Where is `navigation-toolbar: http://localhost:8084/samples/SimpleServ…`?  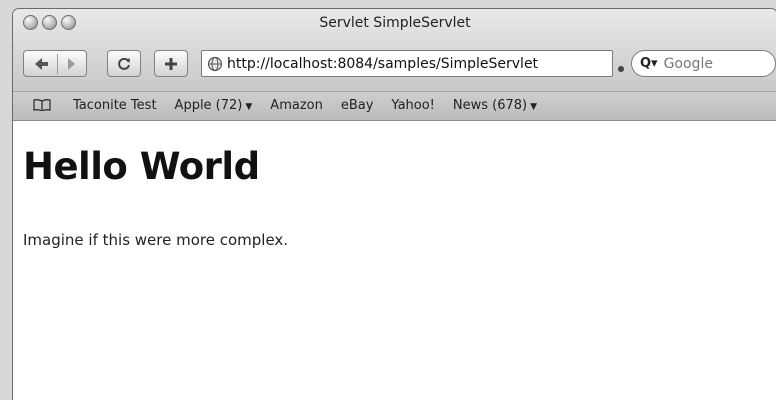
navigation-toolbar: http://localhost:8084/samples/SimpleServ… is located at coordinates (397, 63).